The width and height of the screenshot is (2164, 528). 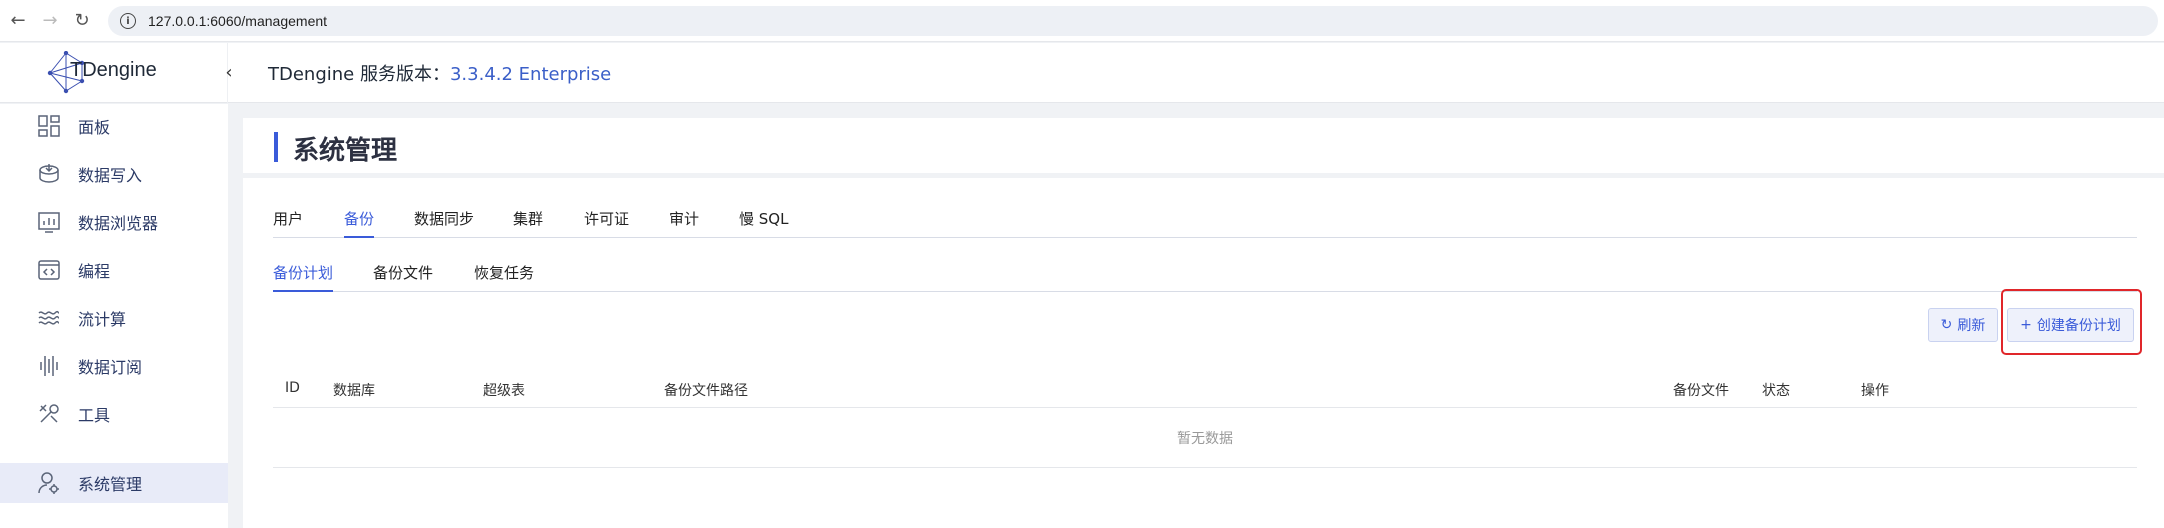 What do you see at coordinates (110, 367) in the screenshot?
I see `sidebar-item-label: 数据订阅` at bounding box center [110, 367].